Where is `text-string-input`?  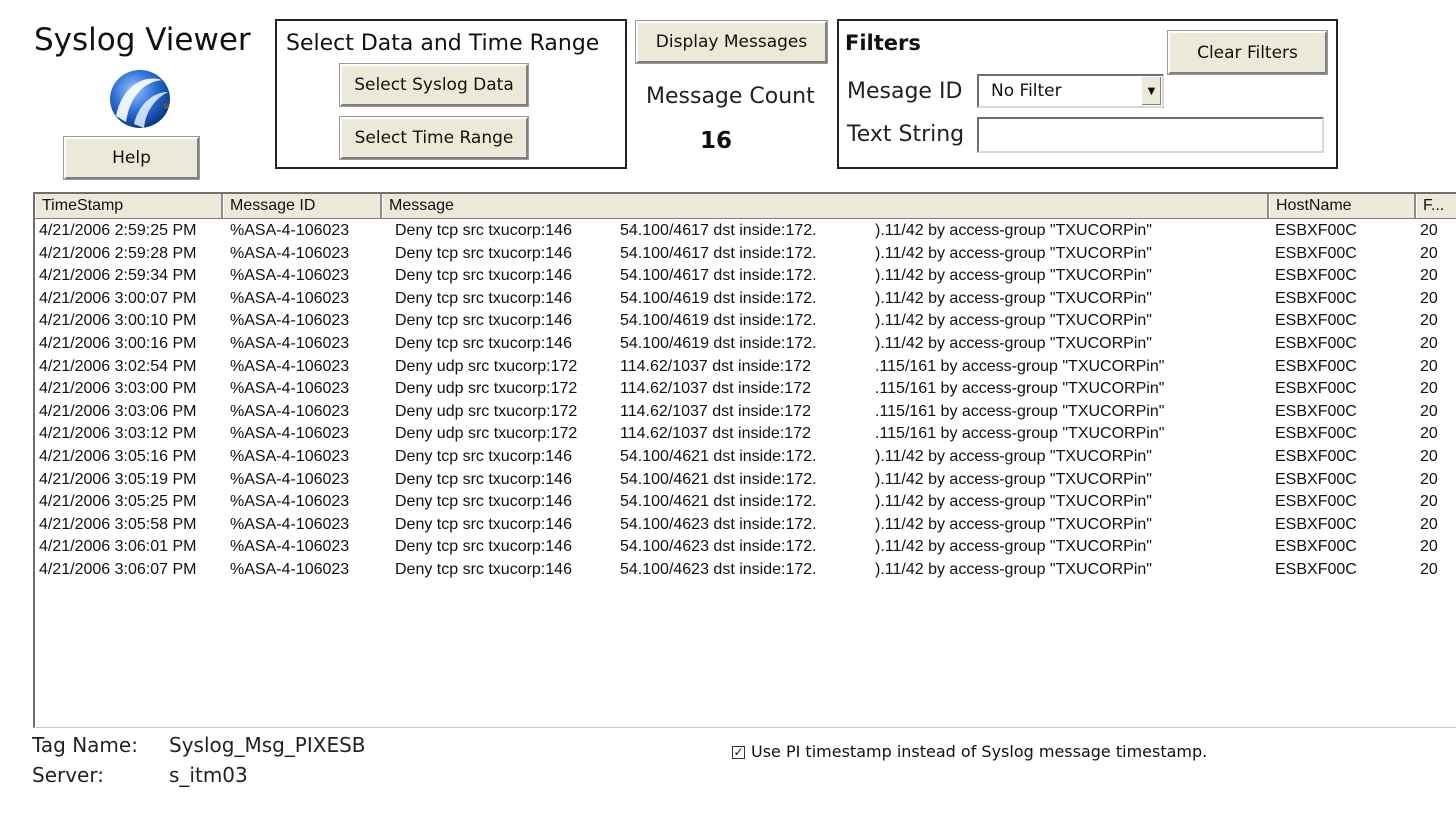
text-string-input is located at coordinates (1150, 135).